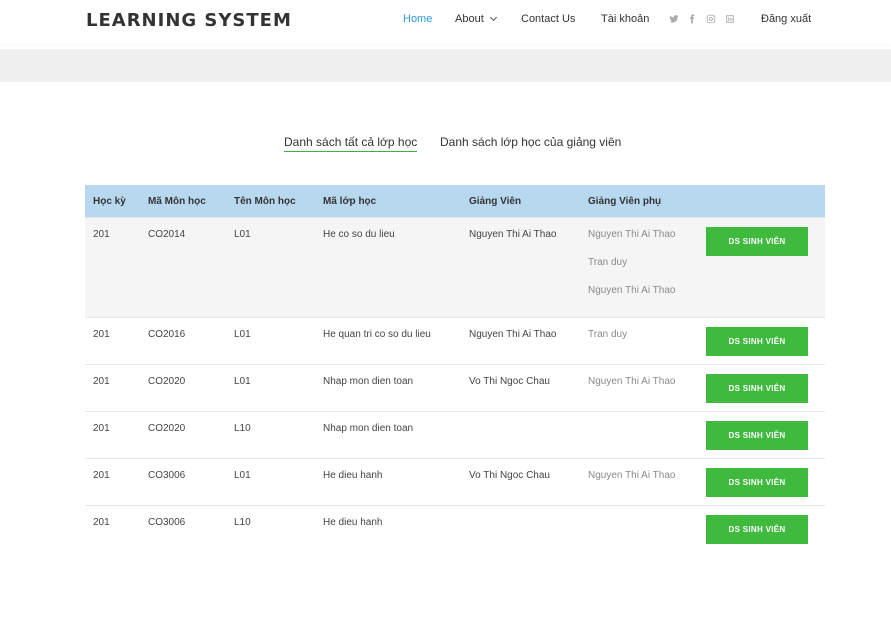 Image resolution: width=891 pixels, height=634 pixels. Describe the element at coordinates (189, 20) in the screenshot. I see `brand-logo: LEARNING SYSTEM` at that location.